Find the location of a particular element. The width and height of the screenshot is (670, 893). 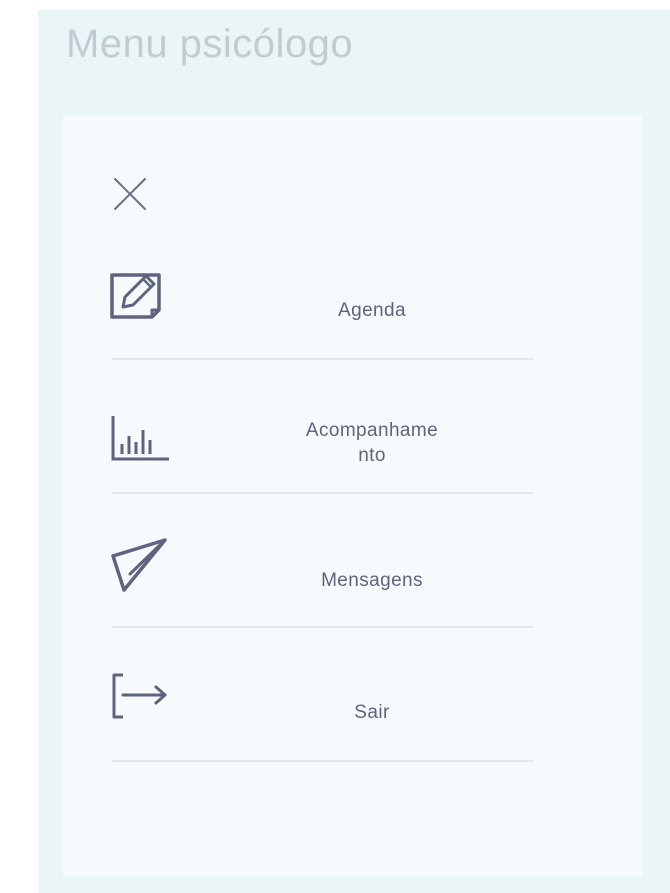

edit-note-icon is located at coordinates (141, 300).